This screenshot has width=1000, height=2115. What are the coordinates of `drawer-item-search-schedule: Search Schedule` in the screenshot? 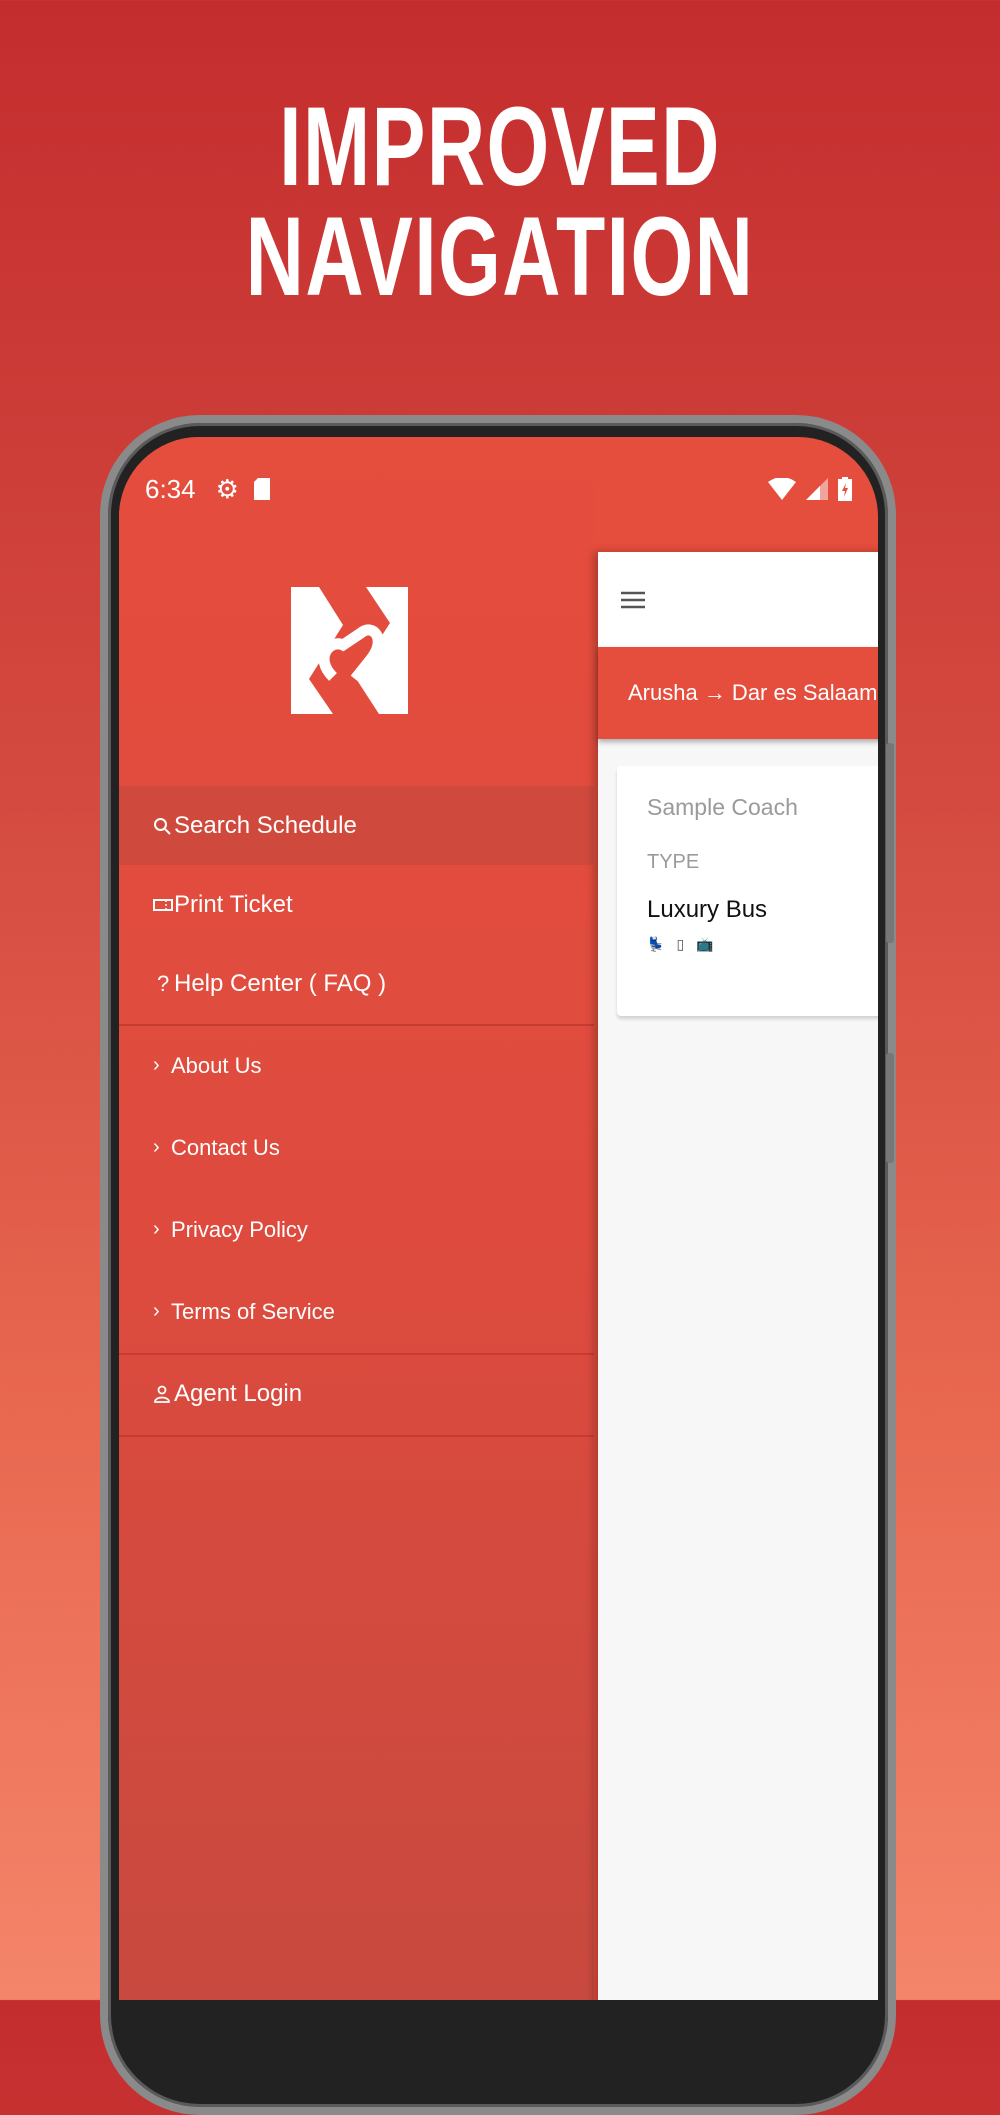 It's located at (356, 825).